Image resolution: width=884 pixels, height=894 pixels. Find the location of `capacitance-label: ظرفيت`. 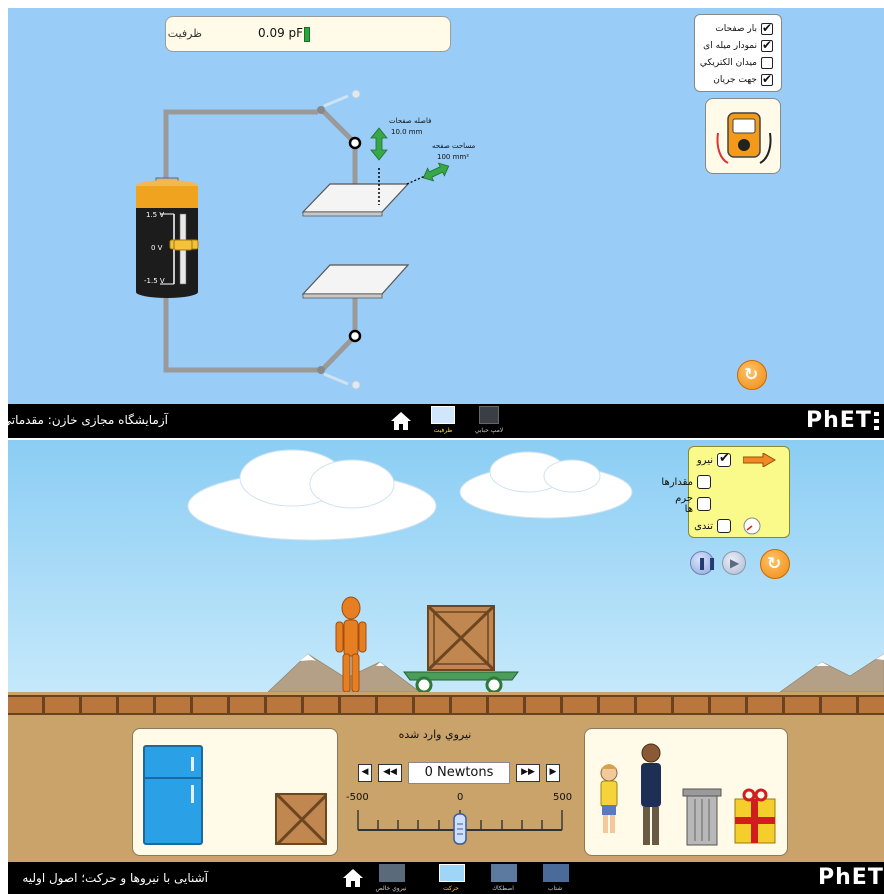

capacitance-label: ظرفيت is located at coordinates (184, 33).